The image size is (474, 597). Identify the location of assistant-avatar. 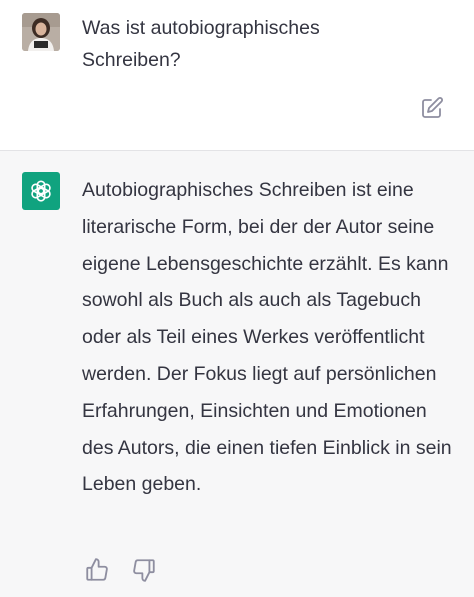
(41, 191).